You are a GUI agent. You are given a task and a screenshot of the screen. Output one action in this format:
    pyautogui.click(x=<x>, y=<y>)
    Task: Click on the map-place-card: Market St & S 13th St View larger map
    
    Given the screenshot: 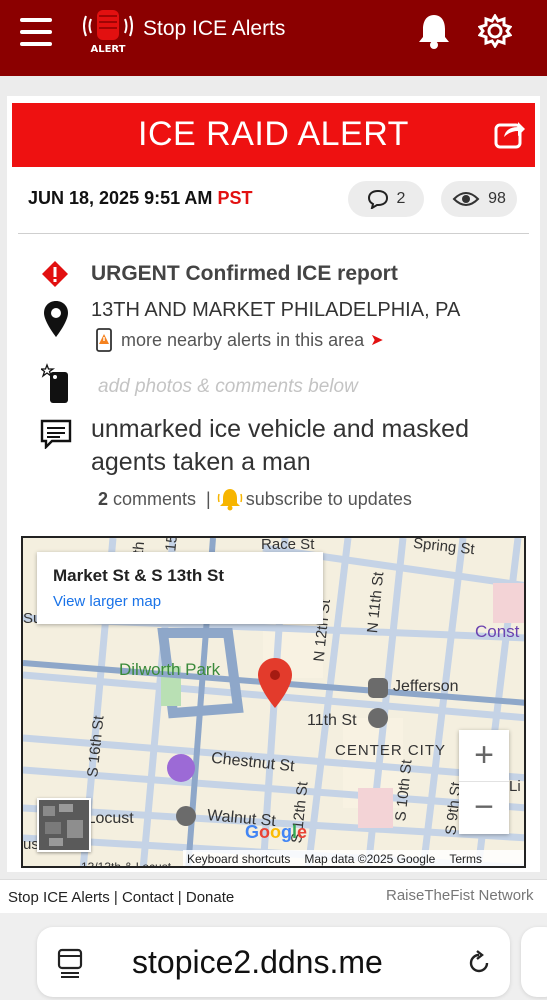 What is the action you would take?
    pyautogui.click(x=180, y=588)
    